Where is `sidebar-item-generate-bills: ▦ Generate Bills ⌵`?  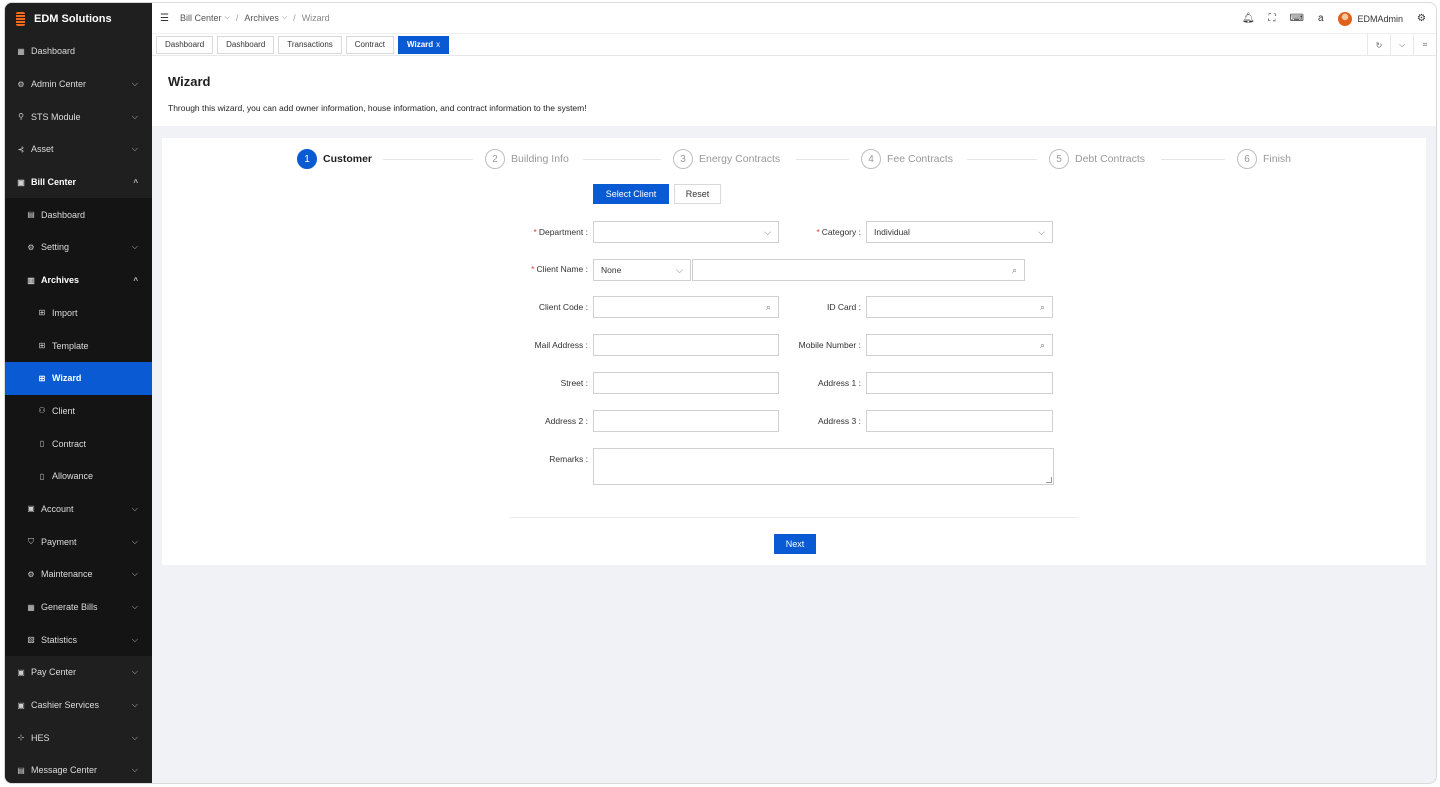
sidebar-item-generate-bills: ▦ Generate Bills ⌵ is located at coordinates (78, 607).